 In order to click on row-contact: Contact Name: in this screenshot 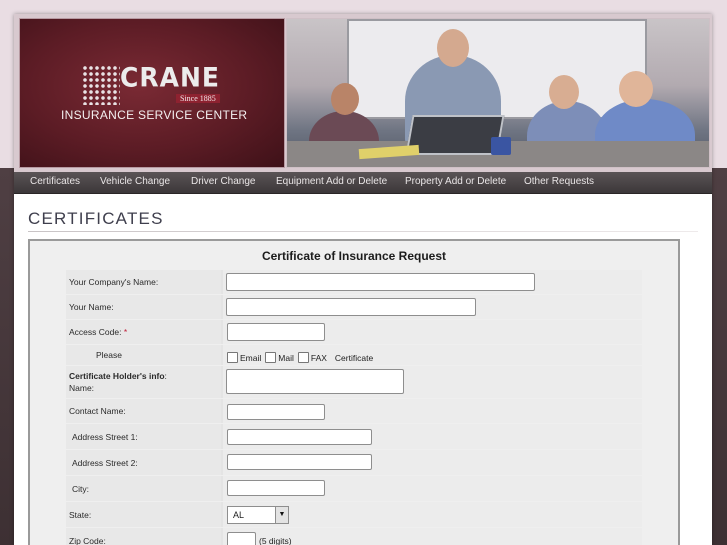, I will do `click(354, 411)`.